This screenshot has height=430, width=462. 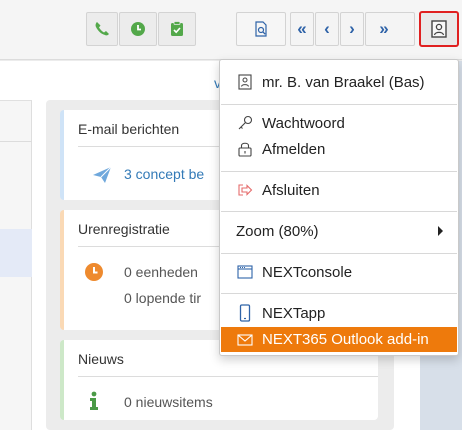 I want to click on last-label: », so click(x=384, y=28).